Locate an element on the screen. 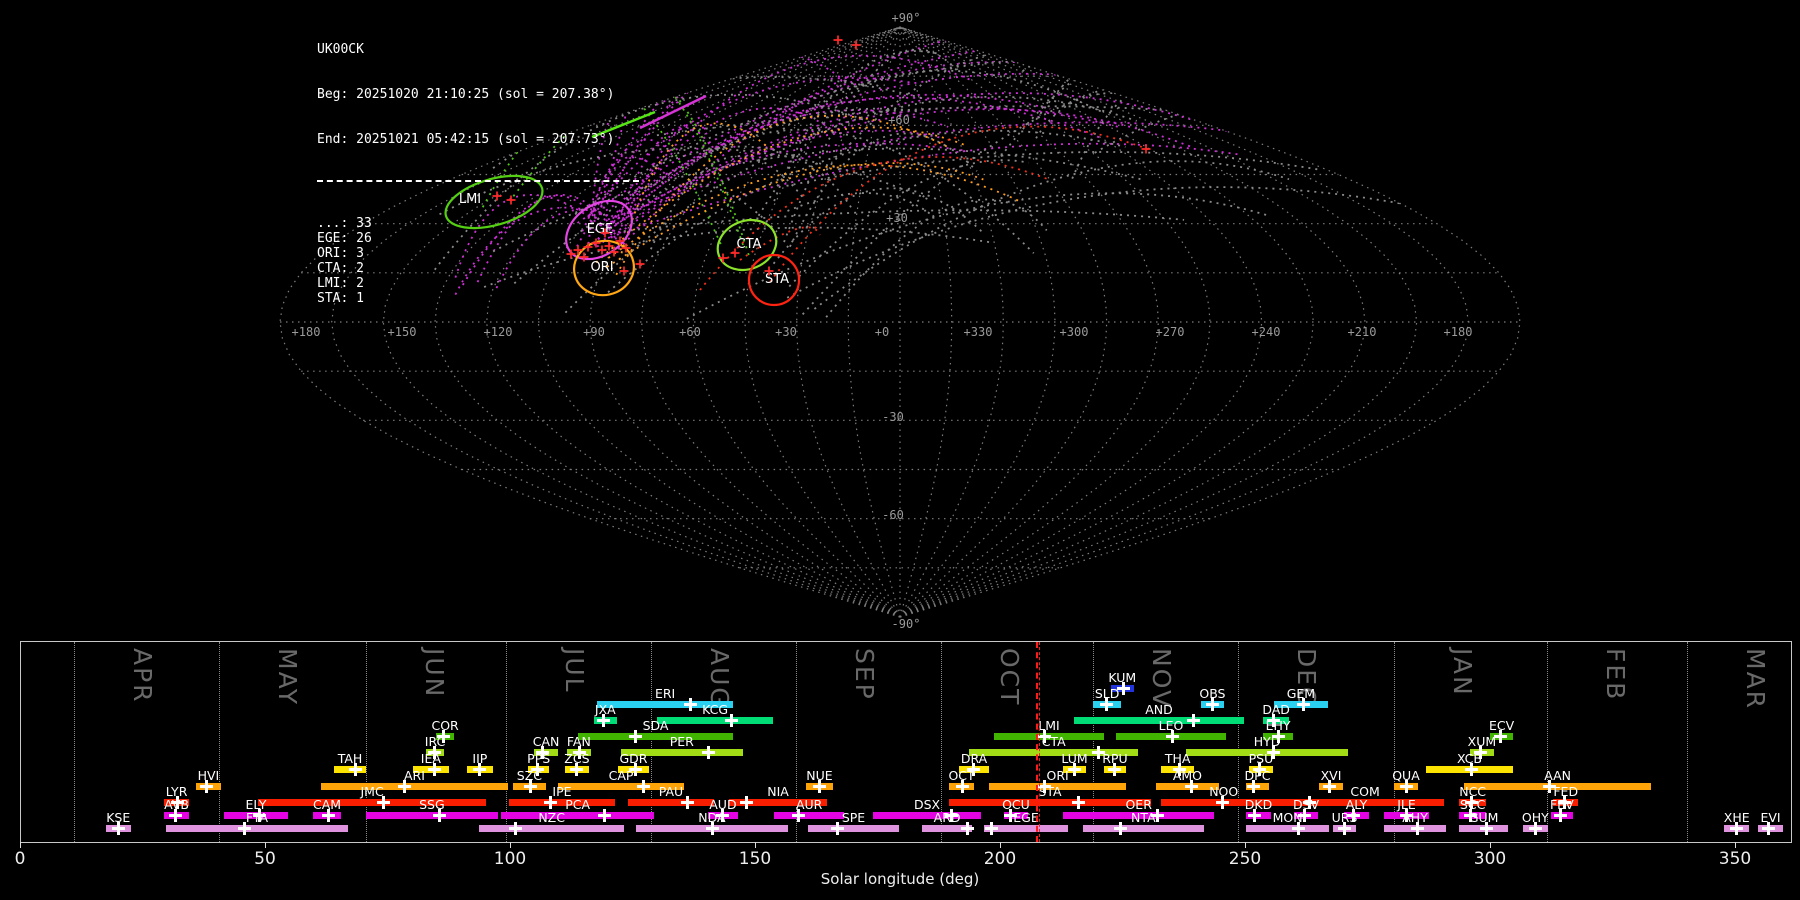  shower-label-NZC: NZC is located at coordinates (551, 817).